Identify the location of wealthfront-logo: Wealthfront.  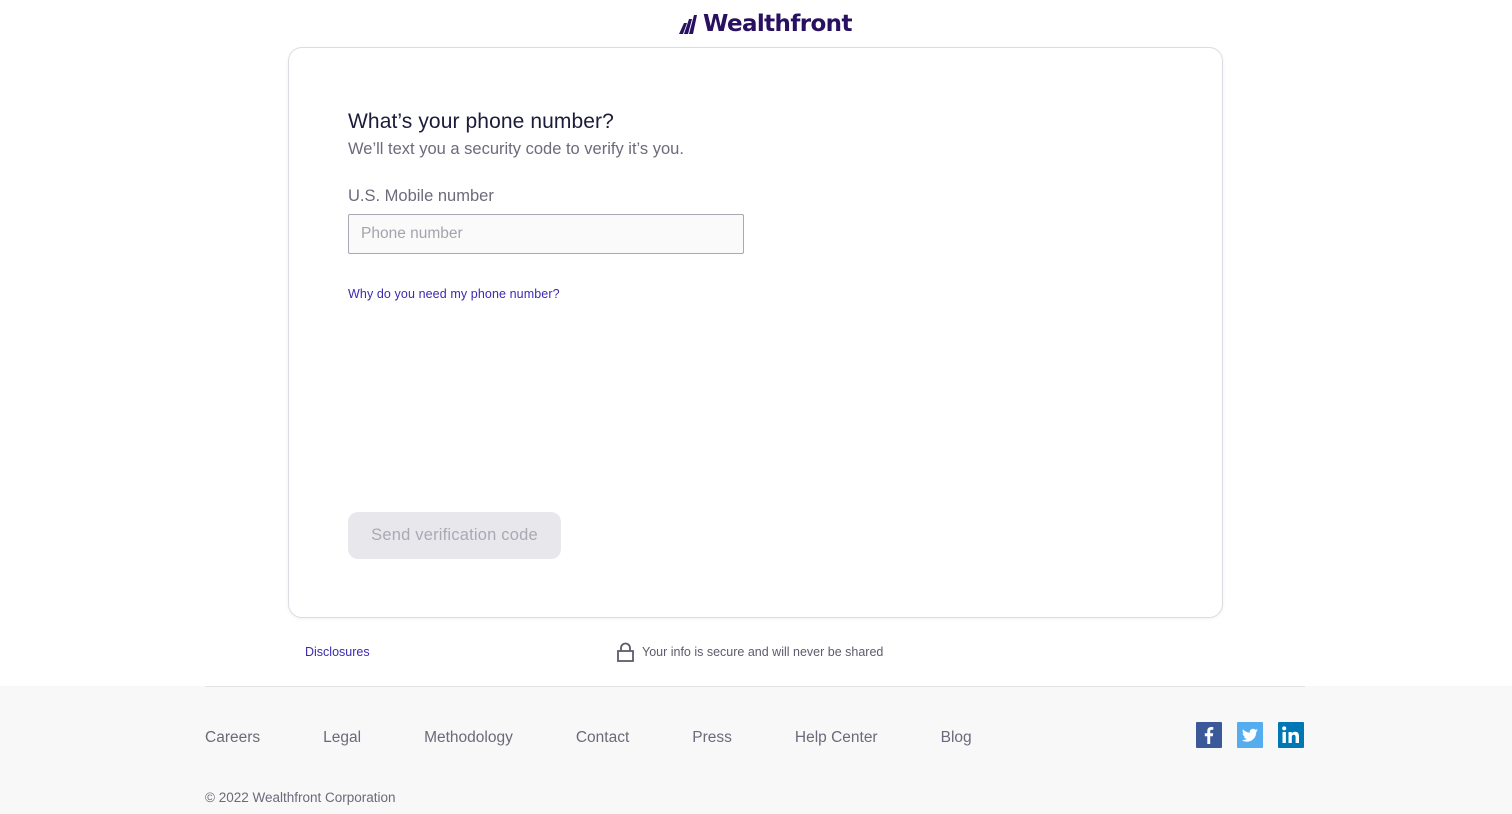
(765, 24).